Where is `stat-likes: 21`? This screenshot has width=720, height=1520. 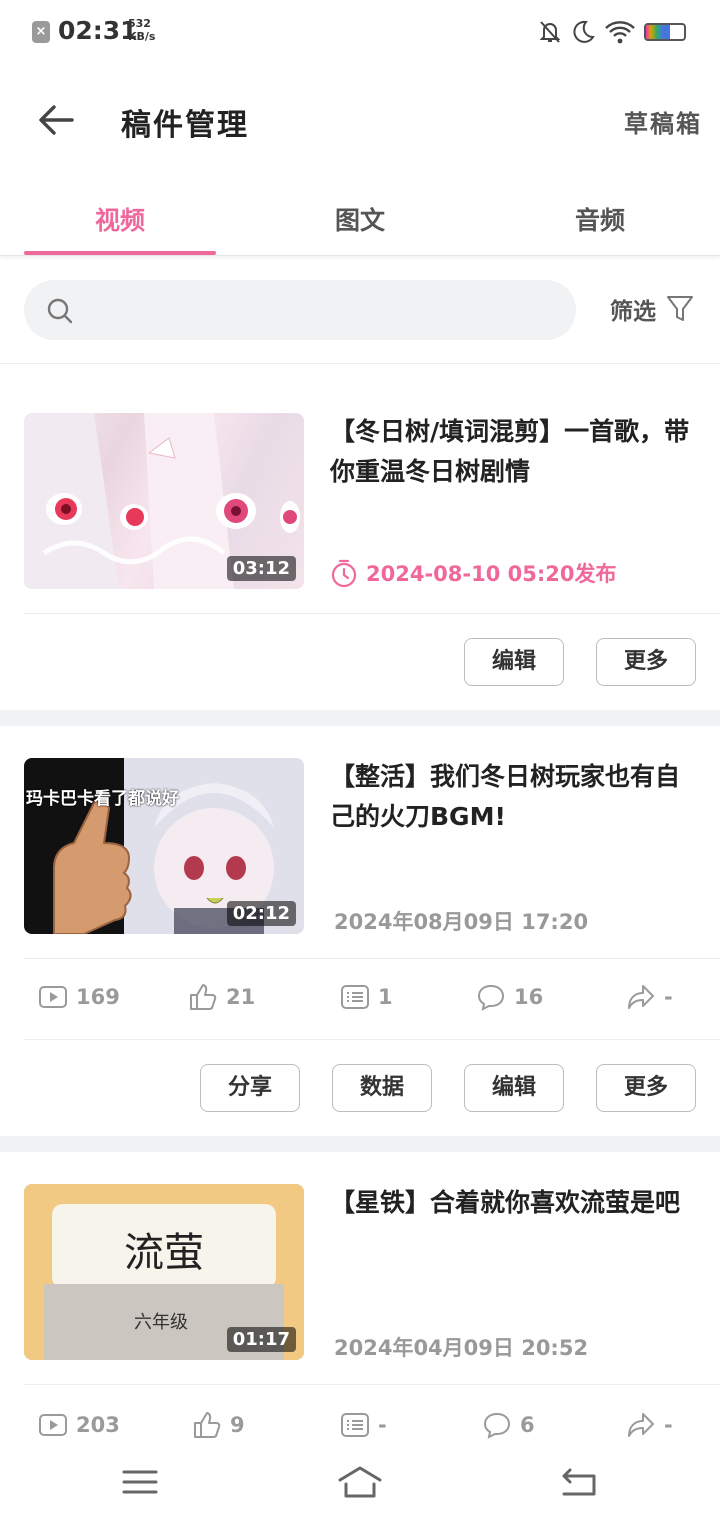 stat-likes: 21 is located at coordinates (221, 997).